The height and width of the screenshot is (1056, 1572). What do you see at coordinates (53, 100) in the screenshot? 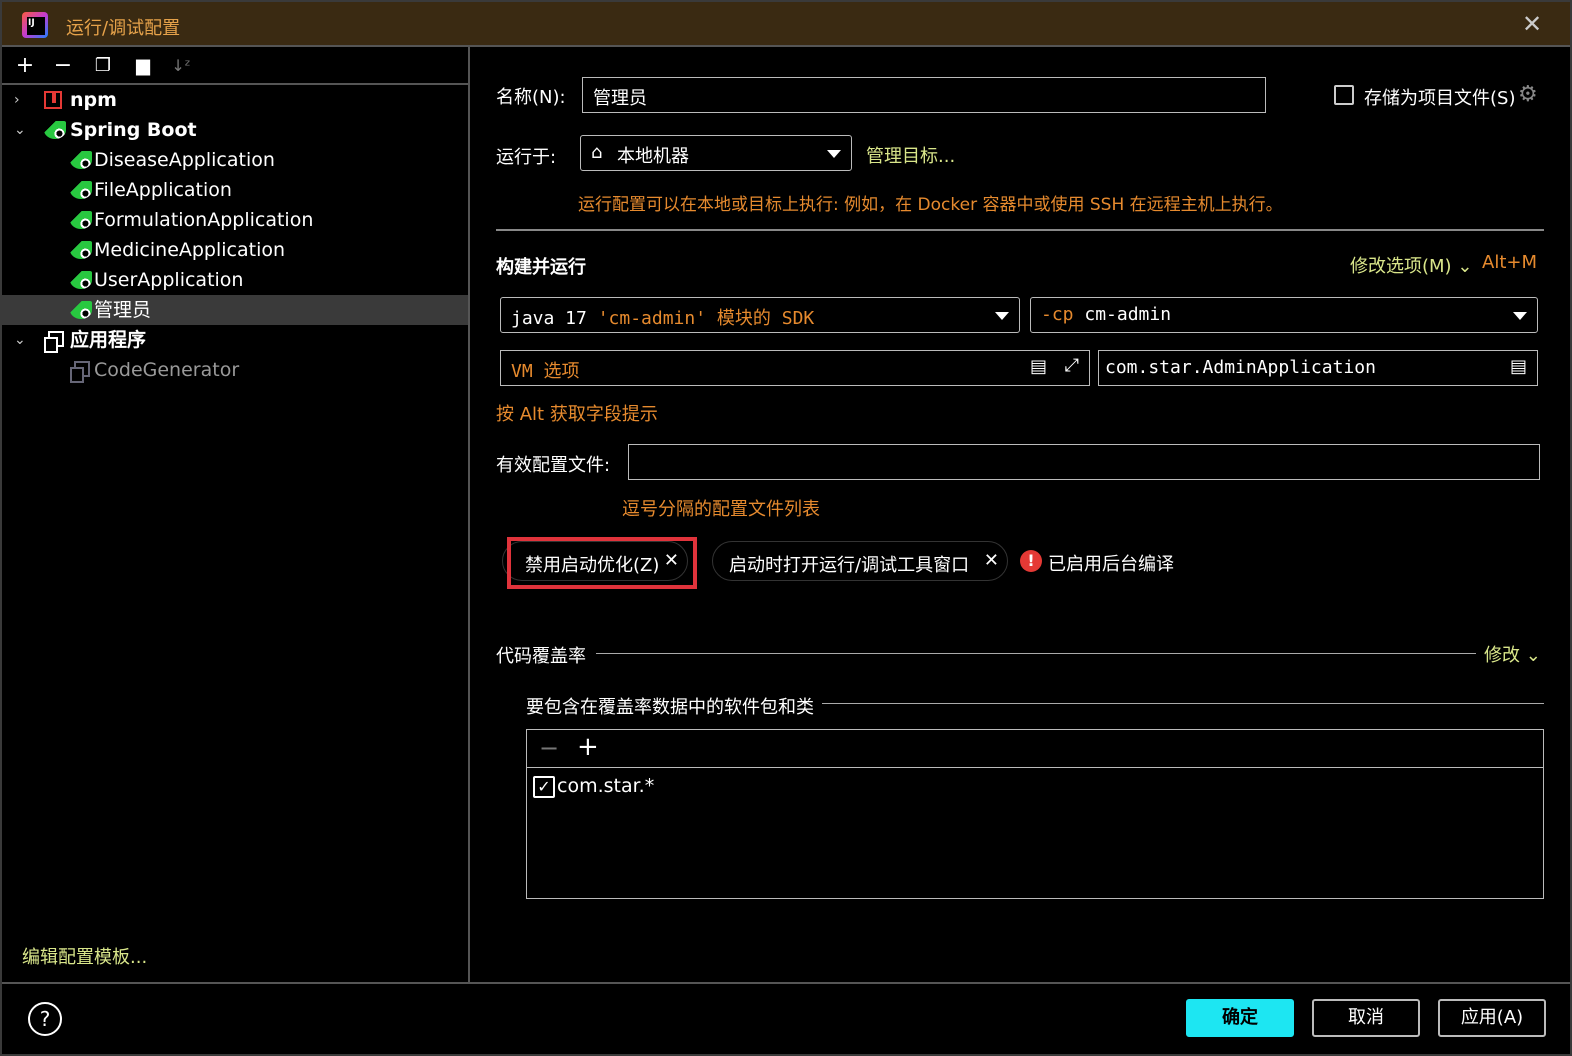
I see `npm-icon` at bounding box center [53, 100].